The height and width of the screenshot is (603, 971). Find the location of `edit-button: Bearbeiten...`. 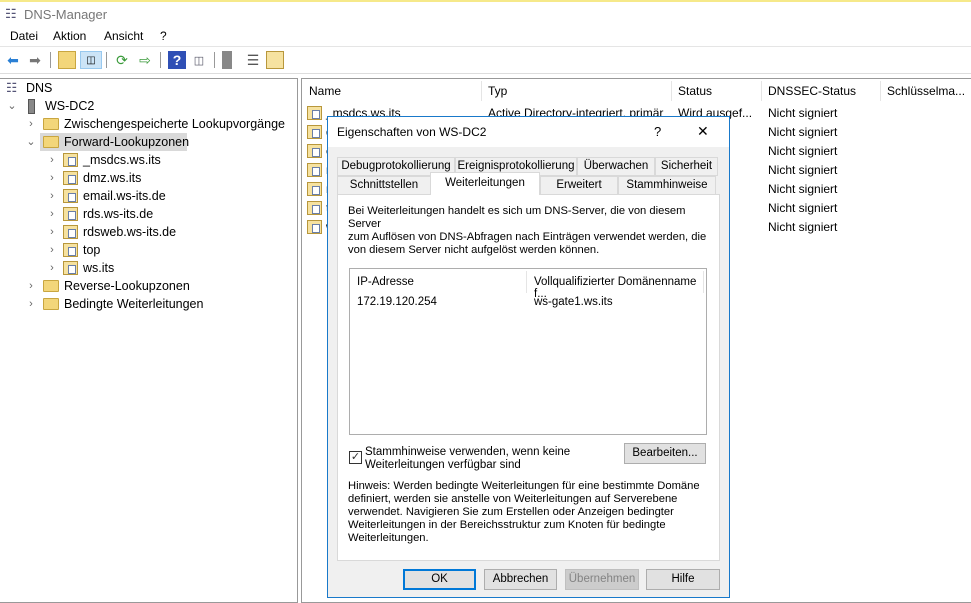

edit-button: Bearbeiten... is located at coordinates (665, 453).